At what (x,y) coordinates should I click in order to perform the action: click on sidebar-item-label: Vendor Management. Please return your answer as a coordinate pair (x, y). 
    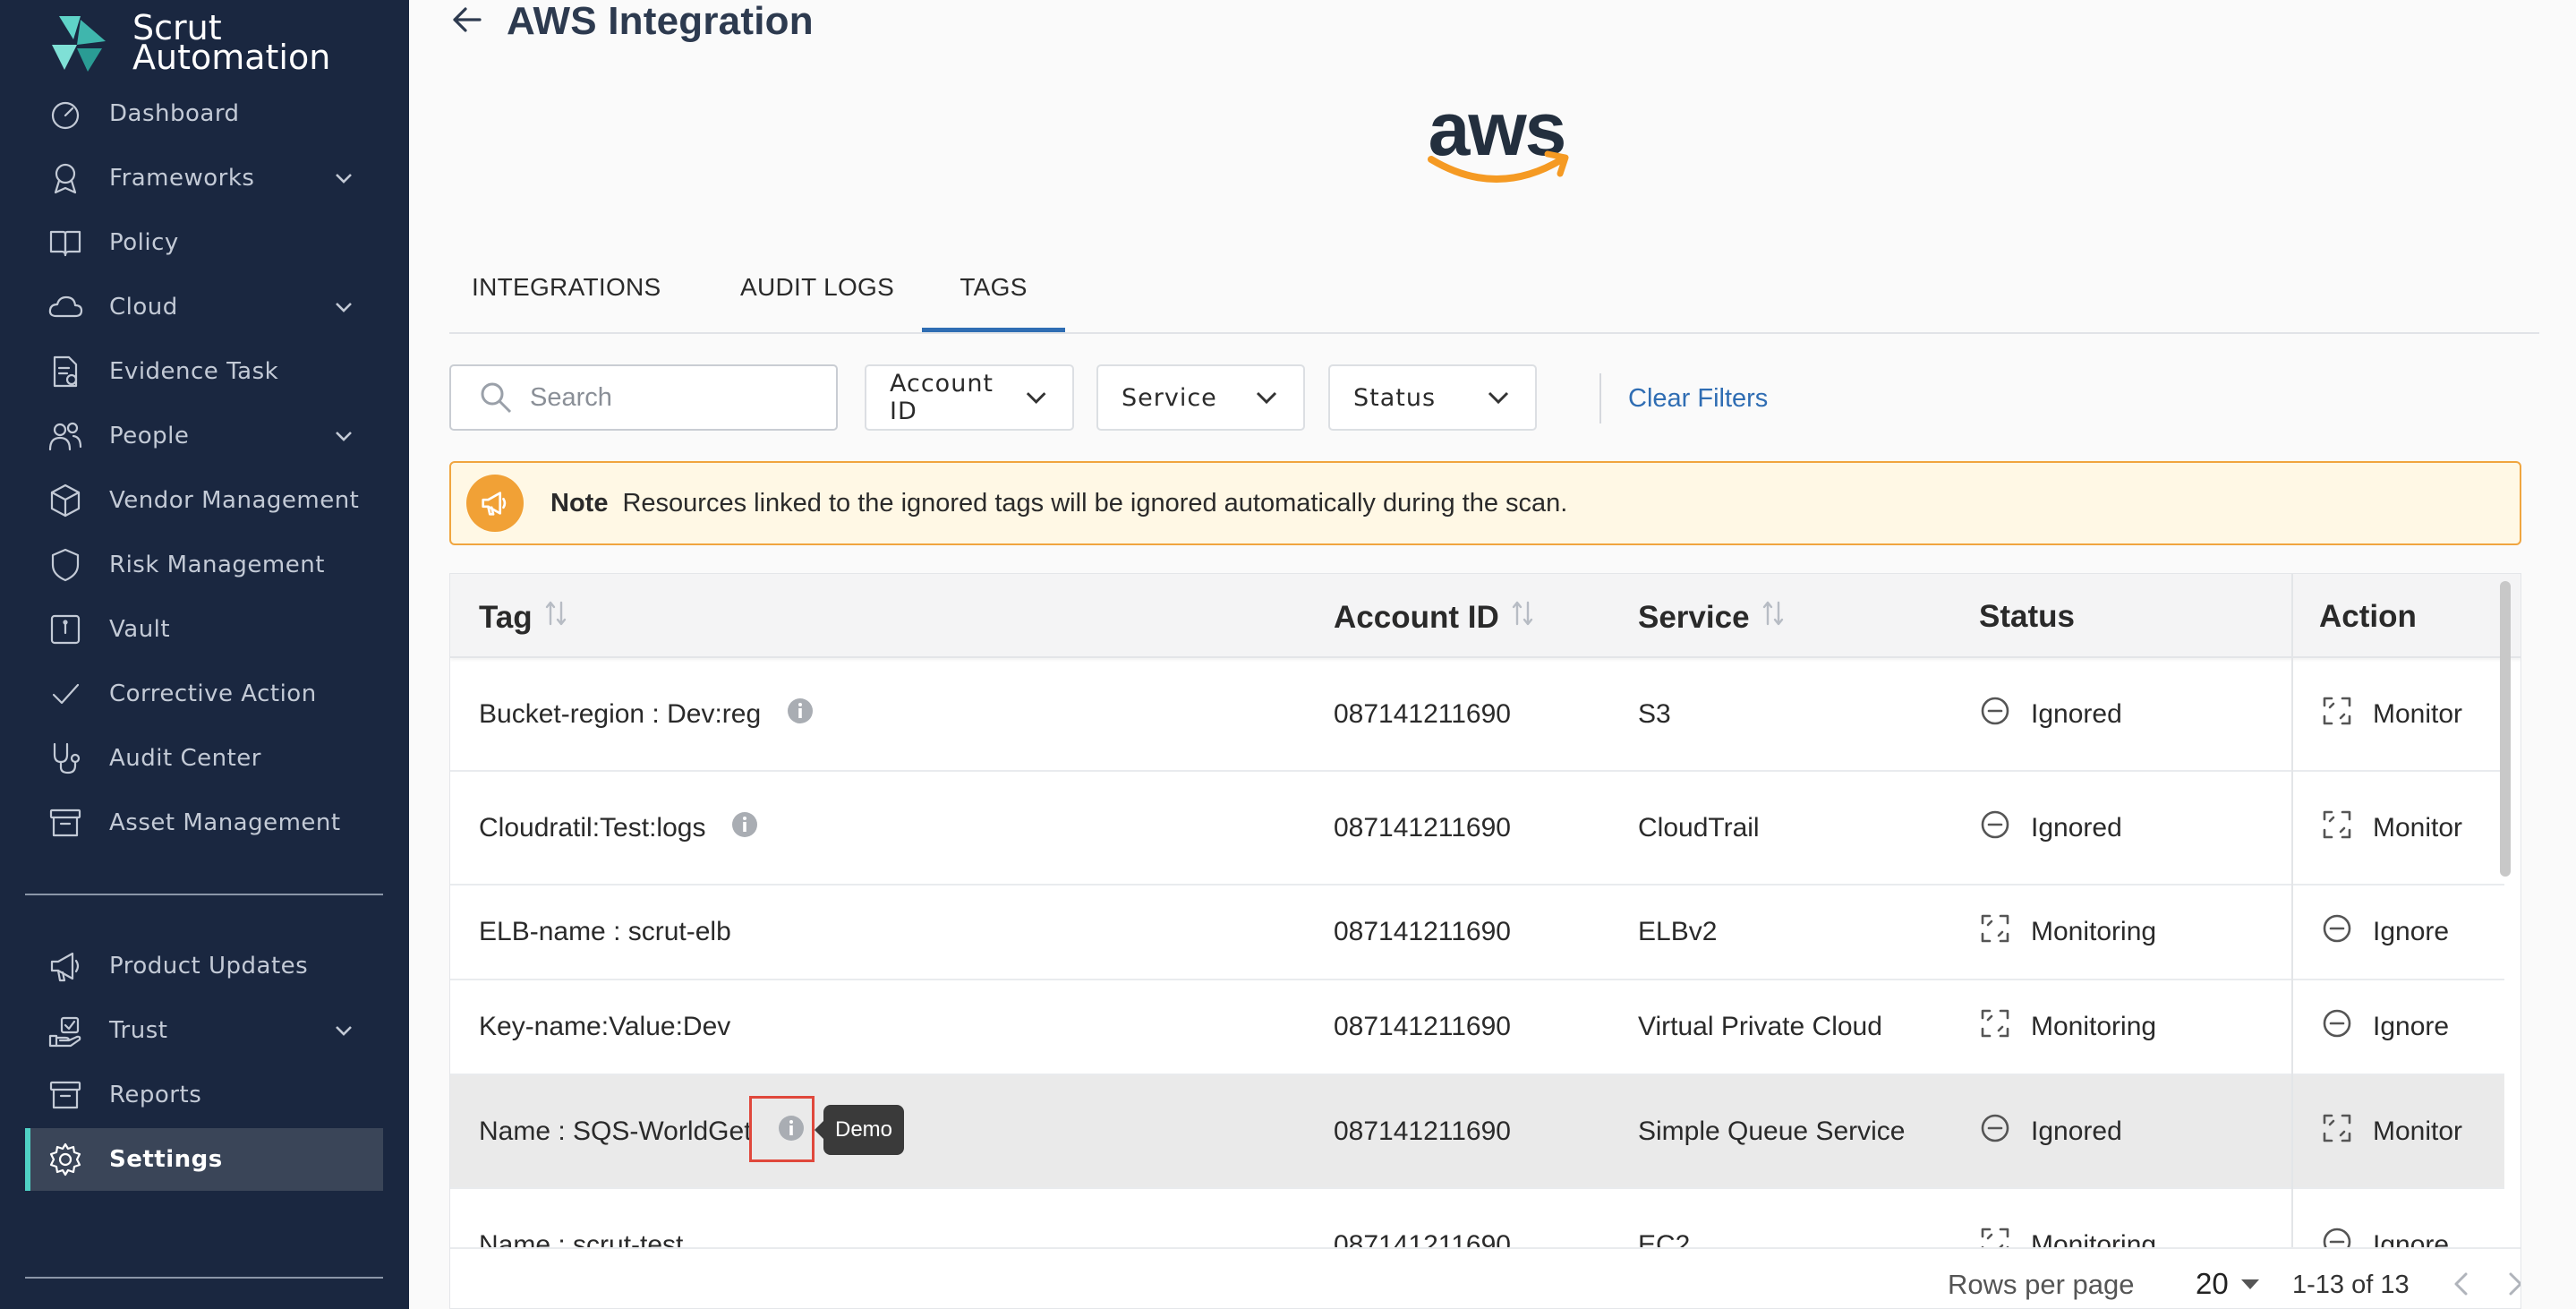
    Looking at the image, I should click on (234, 500).